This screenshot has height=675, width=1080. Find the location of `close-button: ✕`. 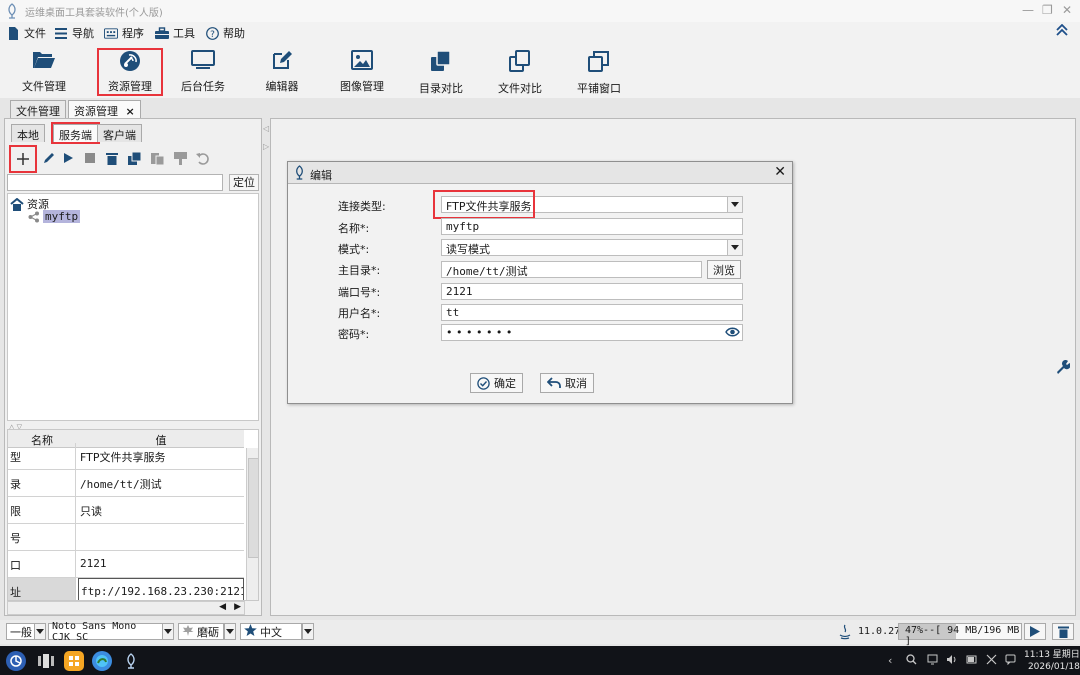

close-button: ✕ is located at coordinates (1067, 10).